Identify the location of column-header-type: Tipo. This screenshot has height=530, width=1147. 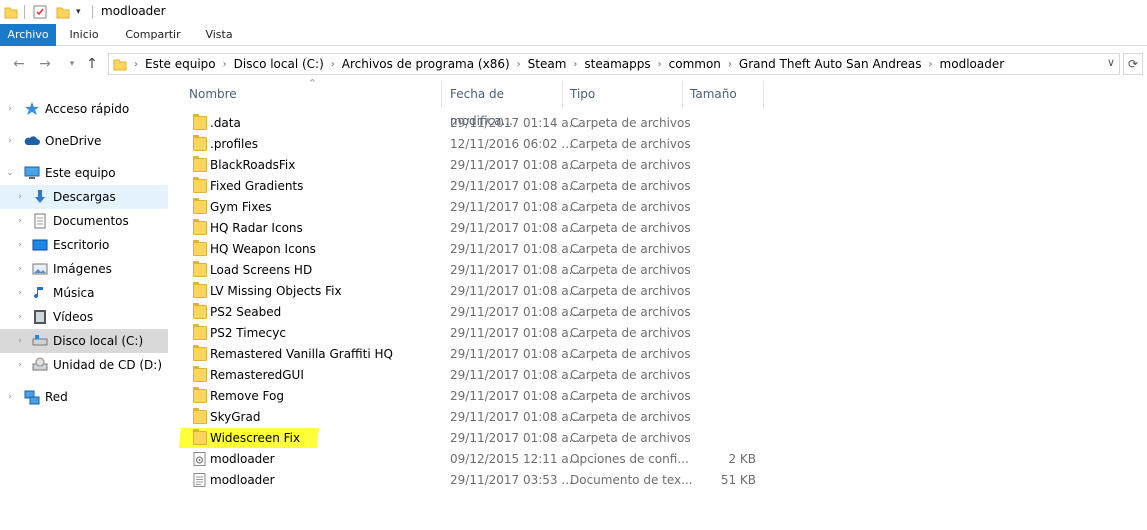
(623, 94).